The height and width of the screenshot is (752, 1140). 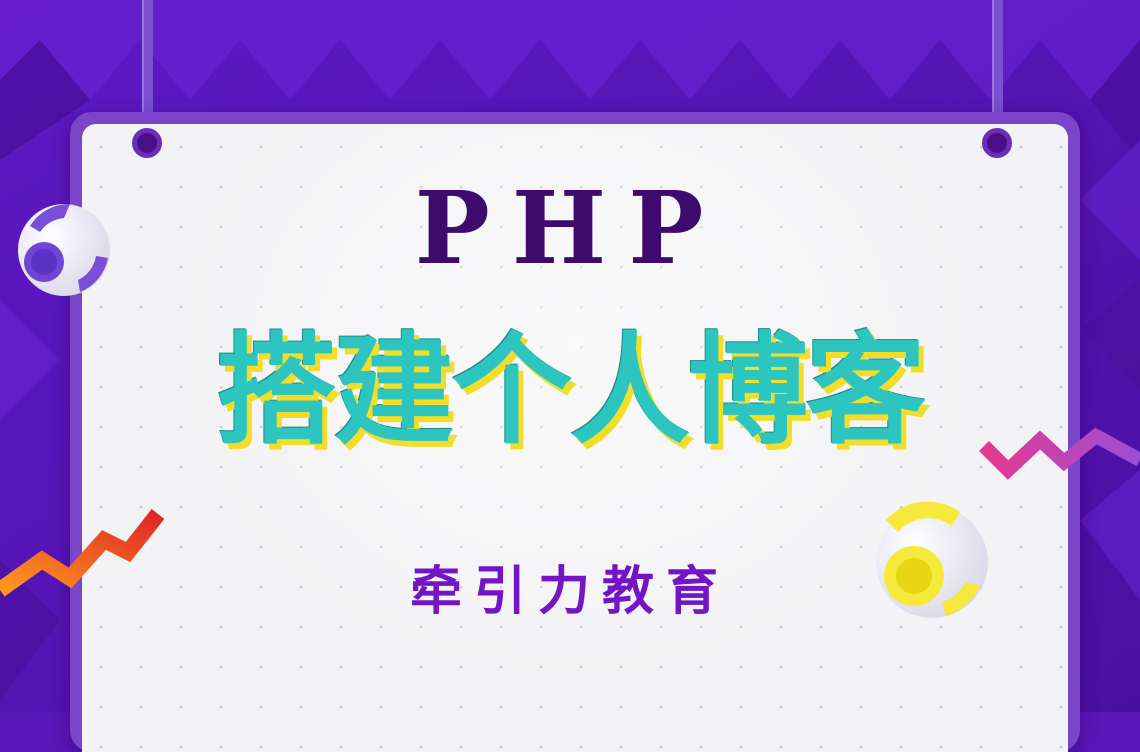 I want to click on title-main: 搭建个人博客, so click(x=571, y=391).